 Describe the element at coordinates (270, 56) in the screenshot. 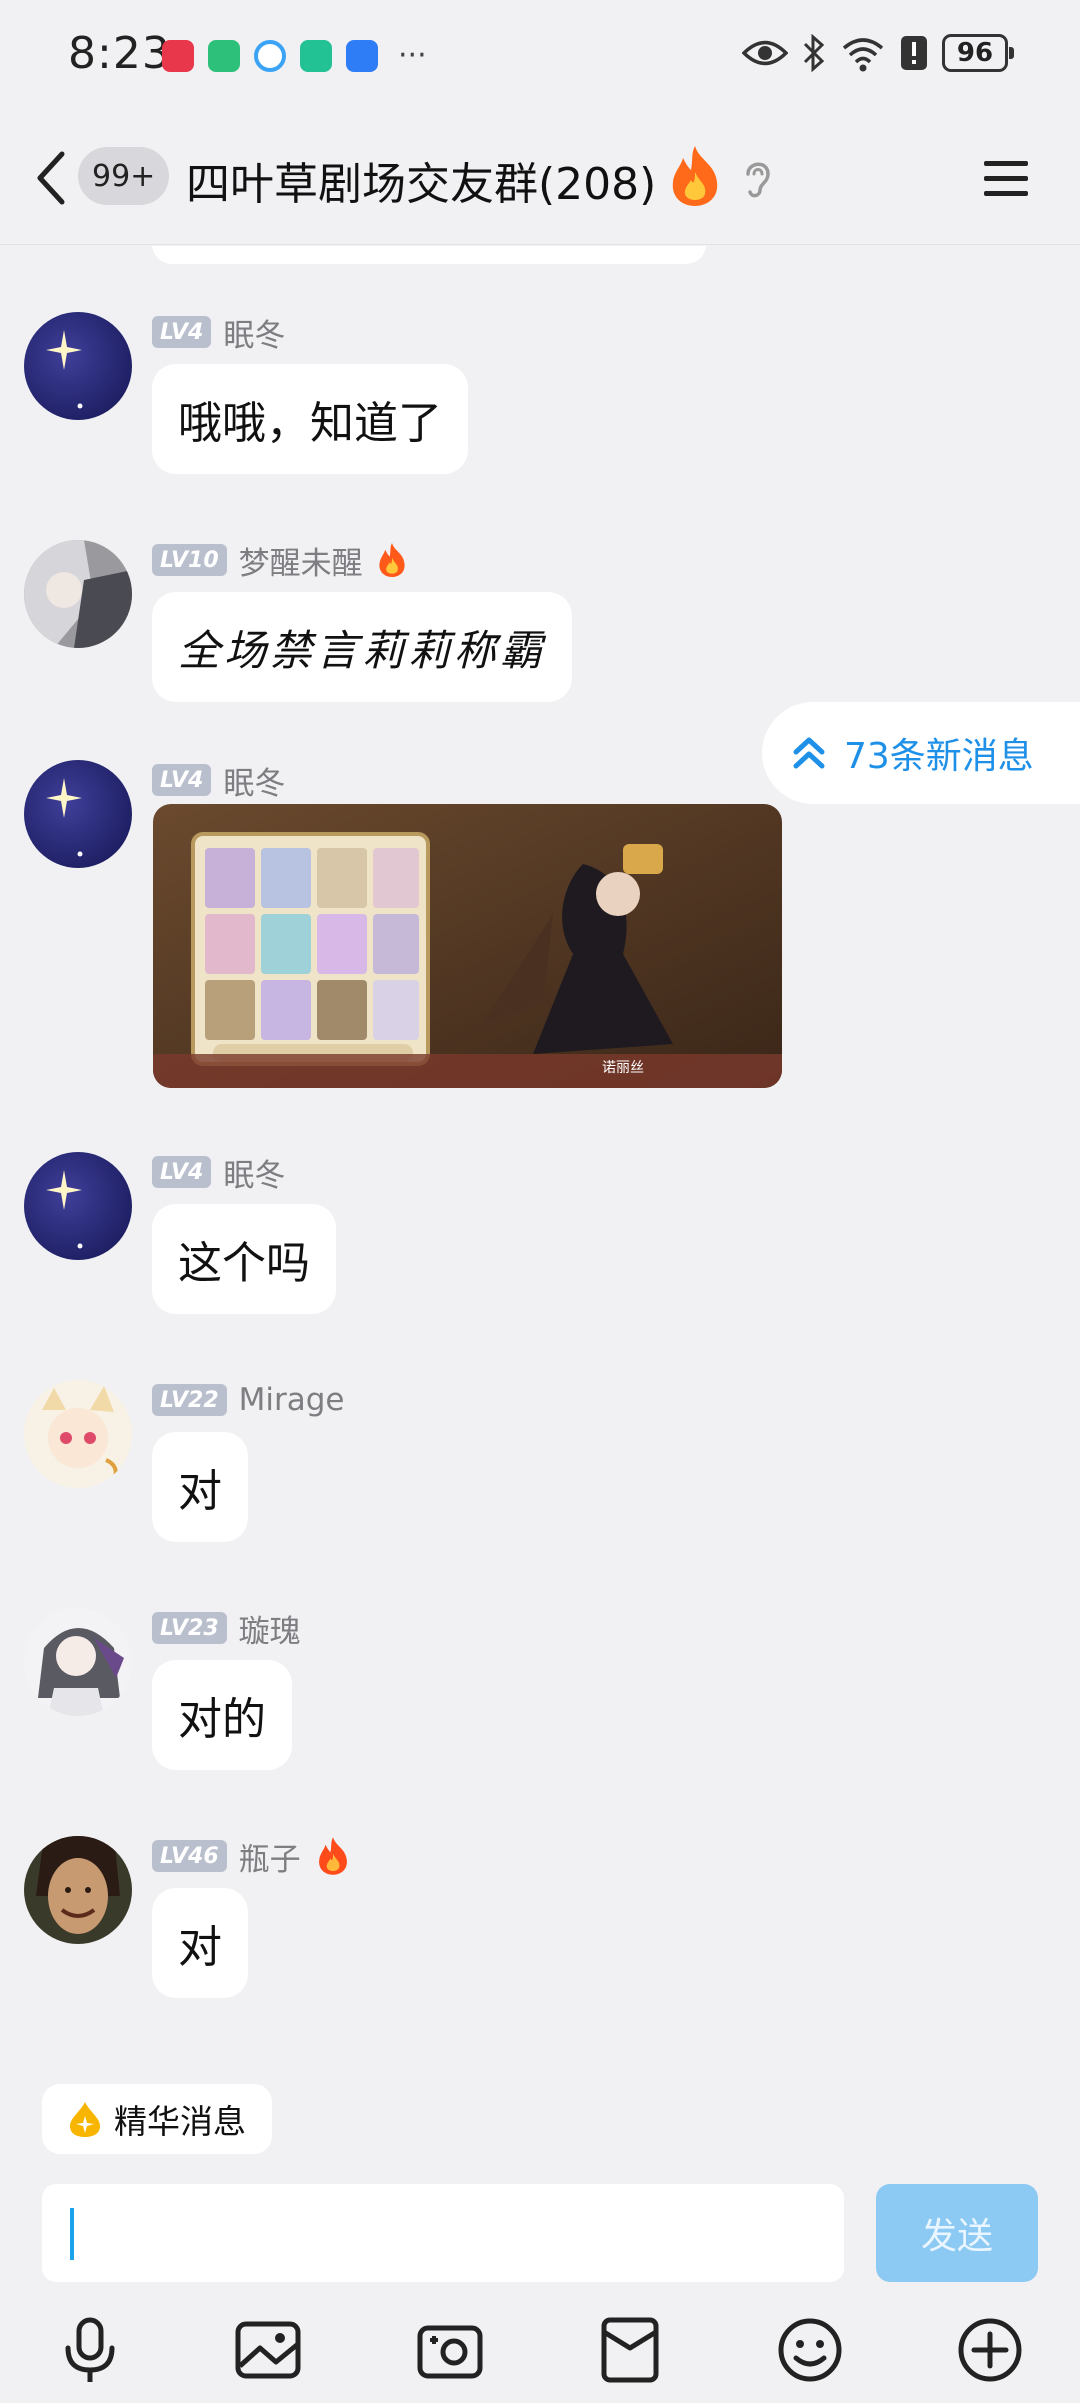

I see `browser-app-icon` at that location.